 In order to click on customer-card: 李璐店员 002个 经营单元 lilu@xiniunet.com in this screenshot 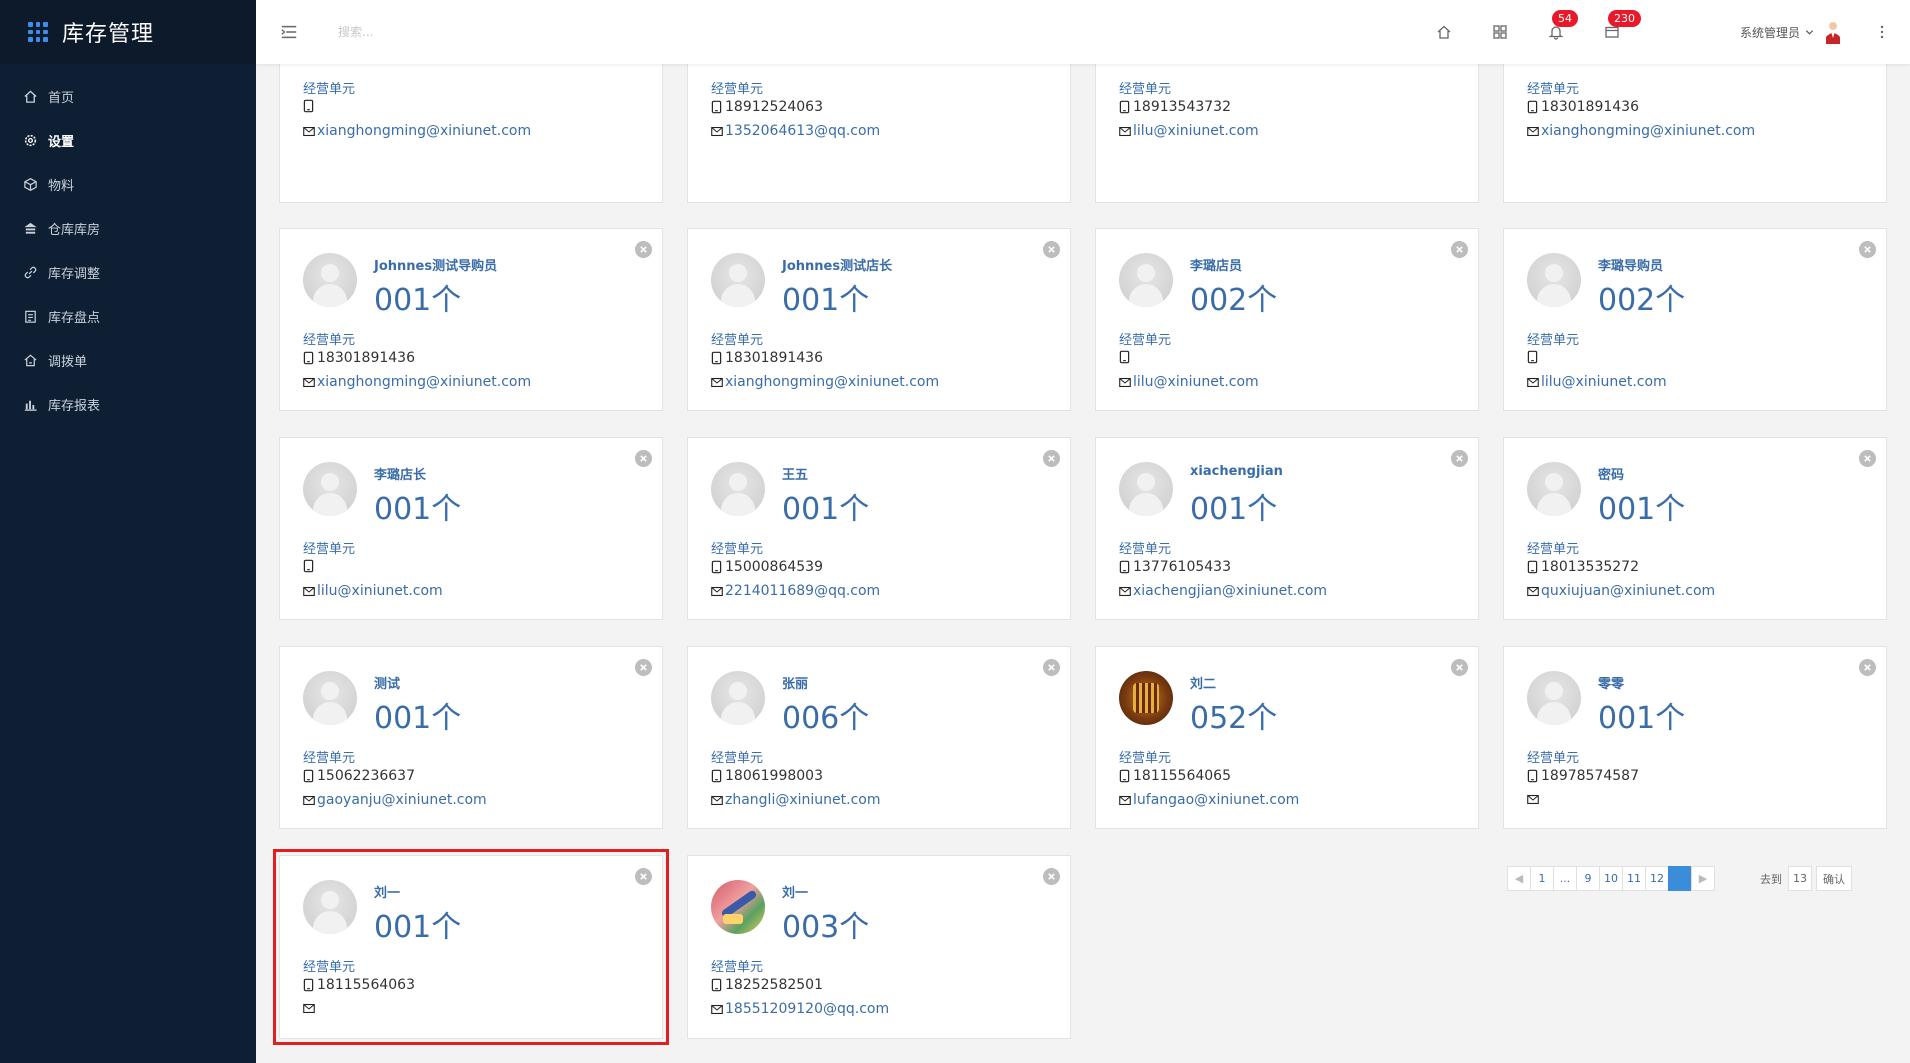, I will do `click(1287, 319)`.